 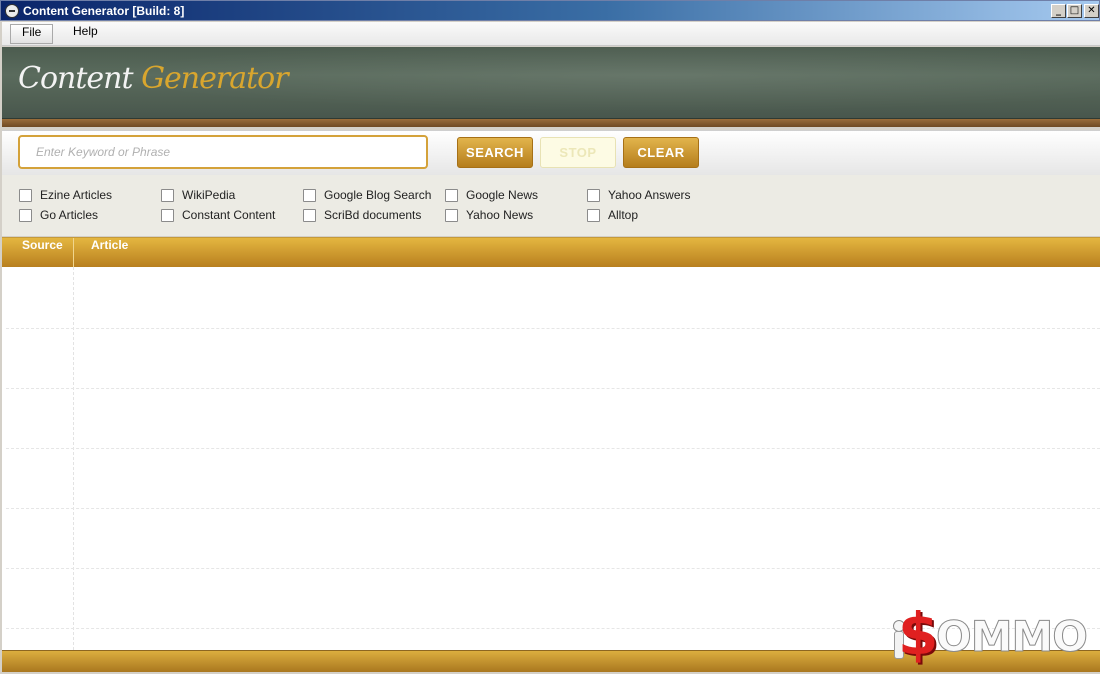 What do you see at coordinates (1058, 11) in the screenshot?
I see `minimize-button: _` at bounding box center [1058, 11].